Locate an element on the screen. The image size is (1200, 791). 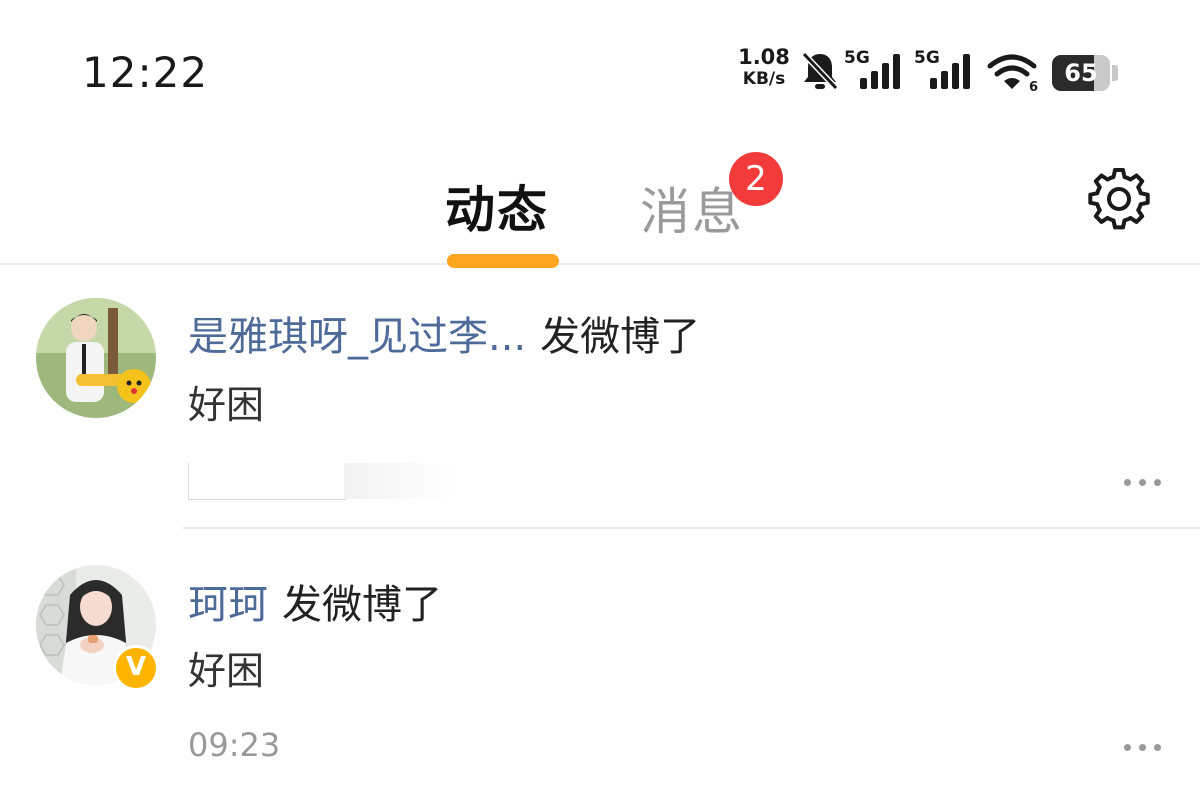
feed-separator is located at coordinates (691, 528).